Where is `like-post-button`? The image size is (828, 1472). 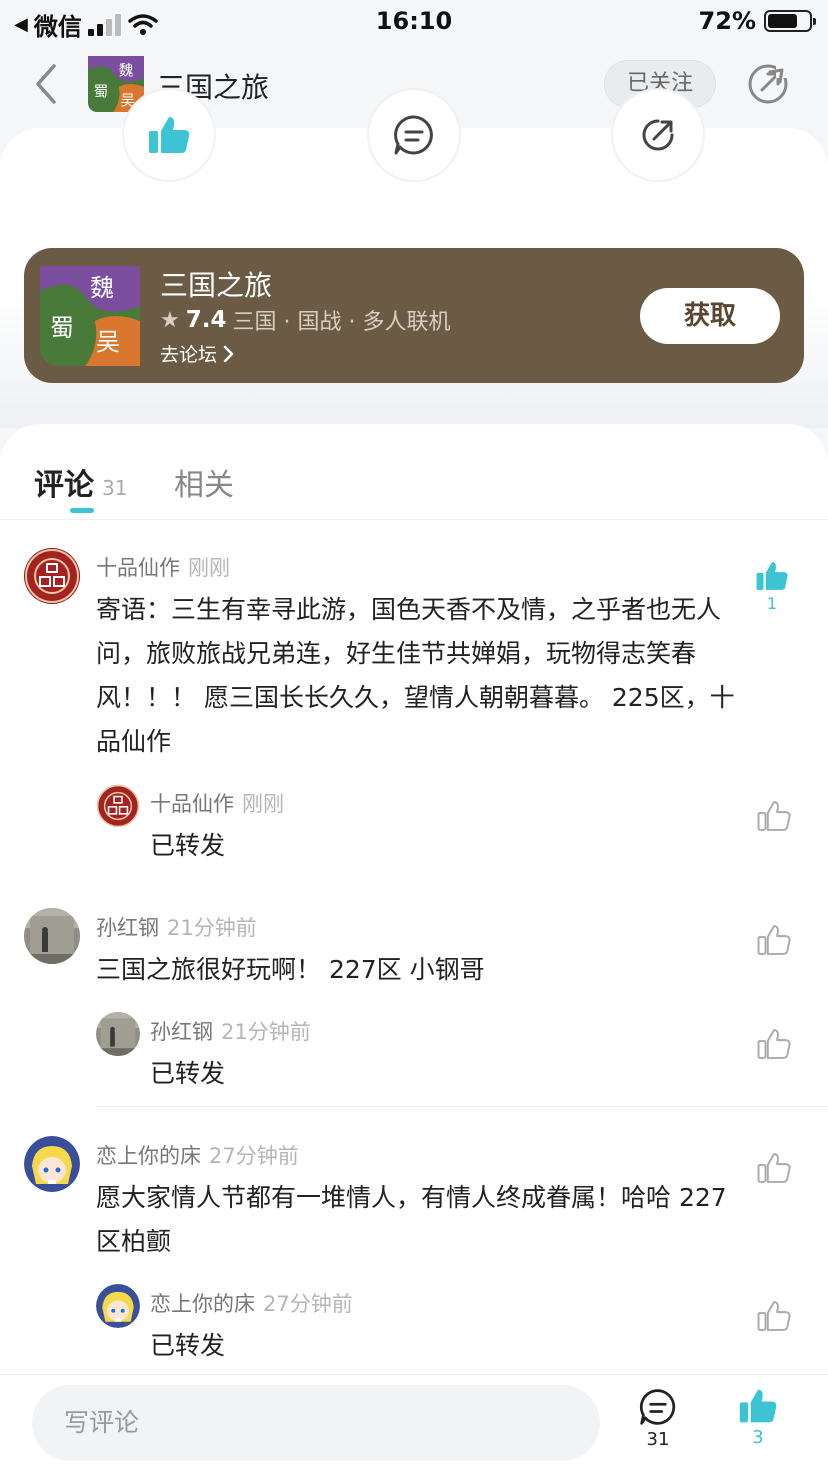
like-post-button is located at coordinates (169, 135).